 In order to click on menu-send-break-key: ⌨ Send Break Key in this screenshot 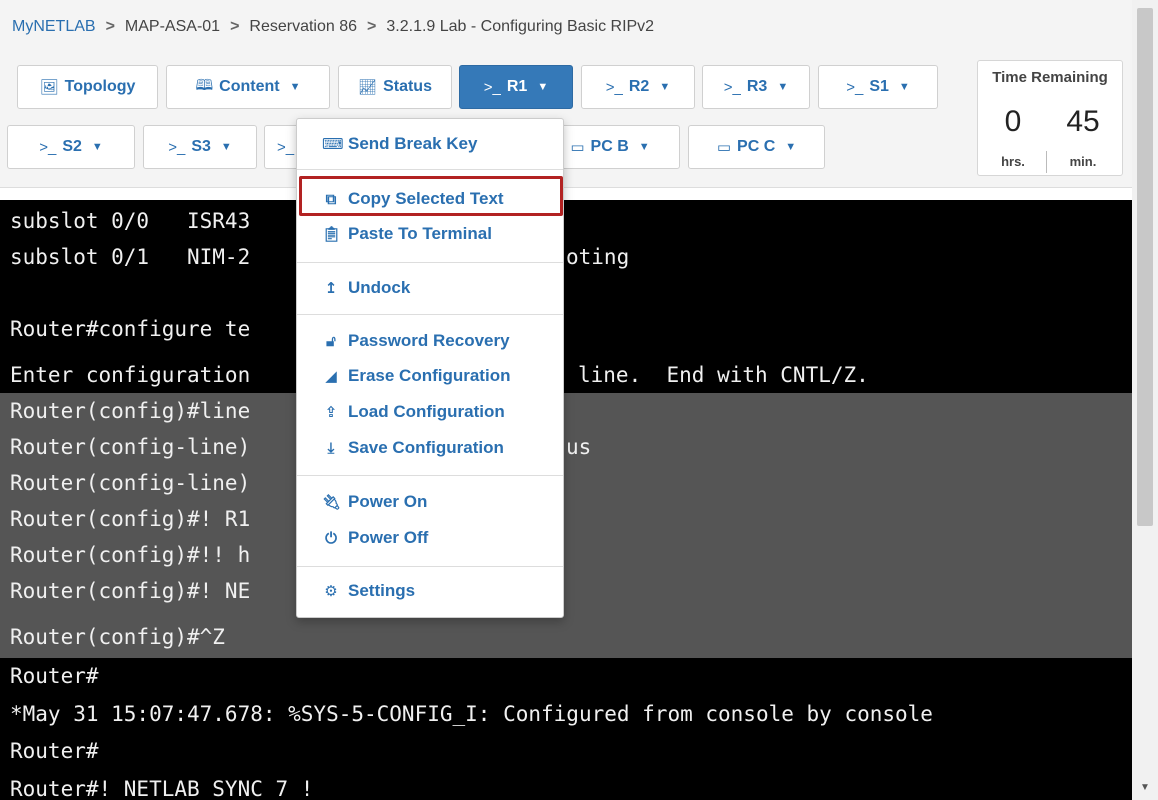, I will do `click(430, 144)`.